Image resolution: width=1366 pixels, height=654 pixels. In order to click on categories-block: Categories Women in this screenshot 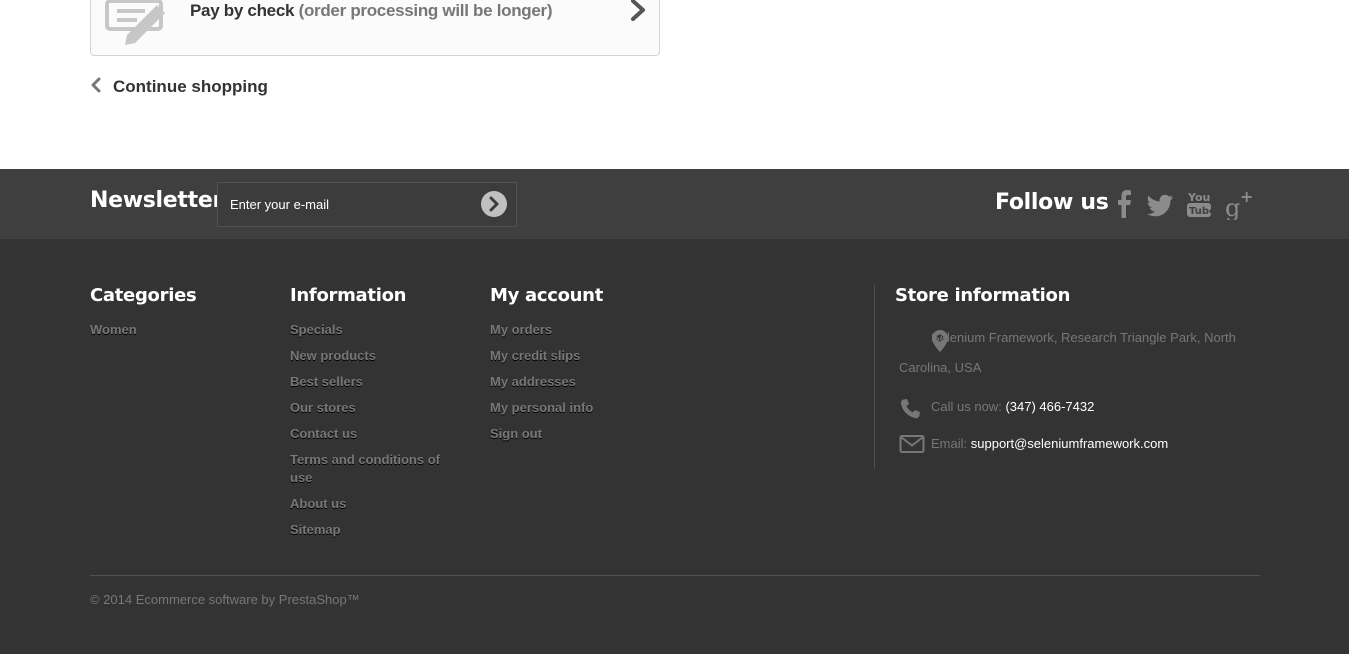, I will do `click(143, 316)`.